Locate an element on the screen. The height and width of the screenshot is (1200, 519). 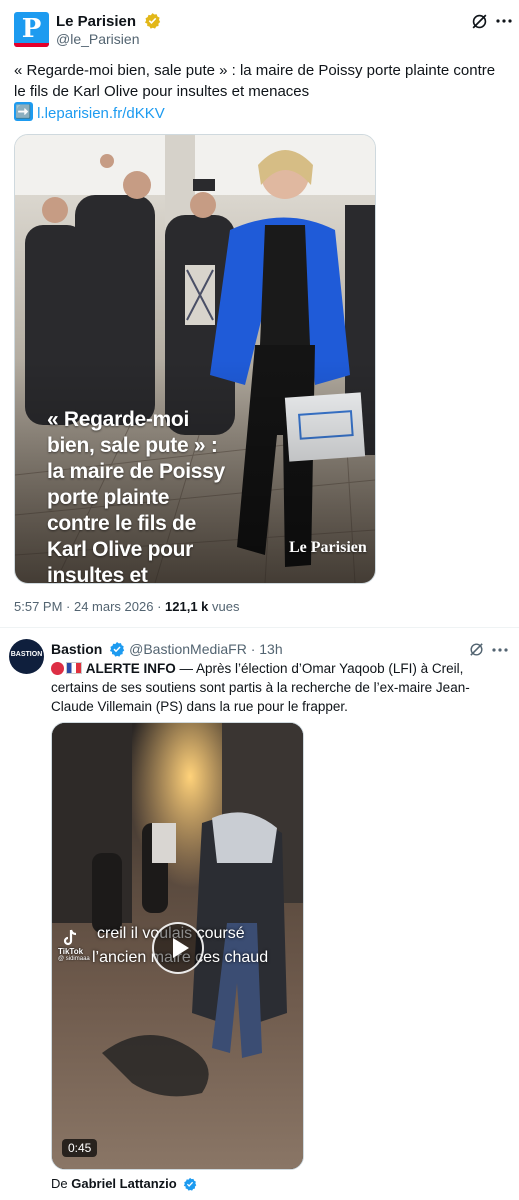
avatar-text: BASTION is located at coordinates (26, 654).